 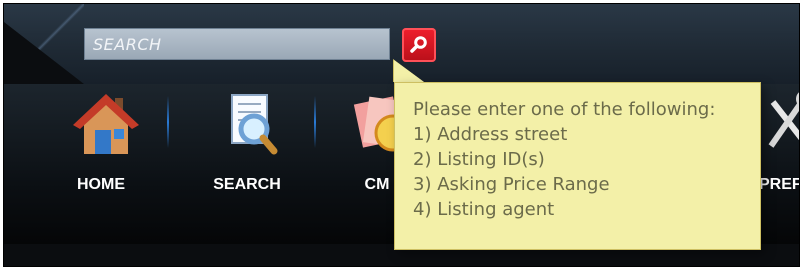 What do you see at coordinates (484, 209) in the screenshot?
I see `tooltip-option-listing-agent: 4) Listing agent` at bounding box center [484, 209].